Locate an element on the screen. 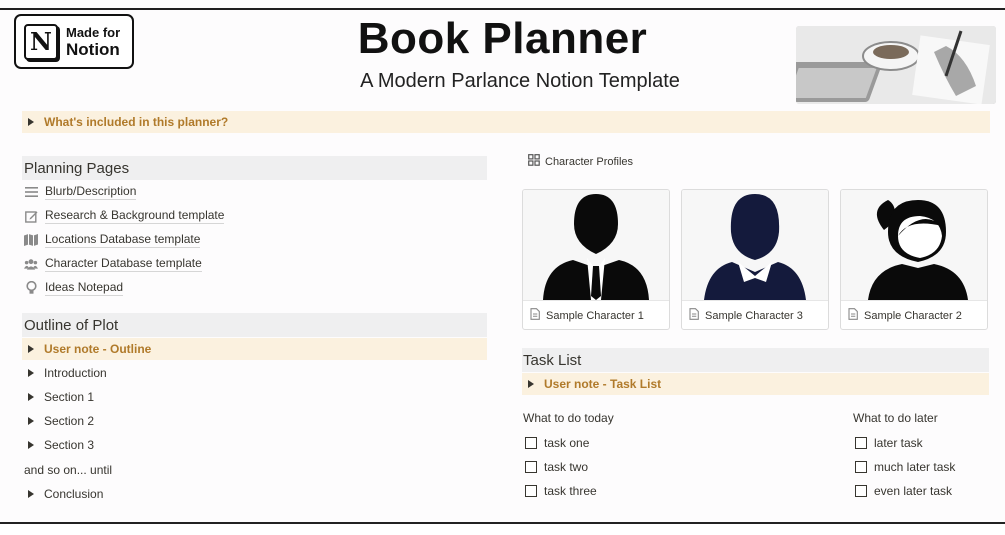  task-list-user-note-toggle: User note - Task List is located at coordinates (755, 384).